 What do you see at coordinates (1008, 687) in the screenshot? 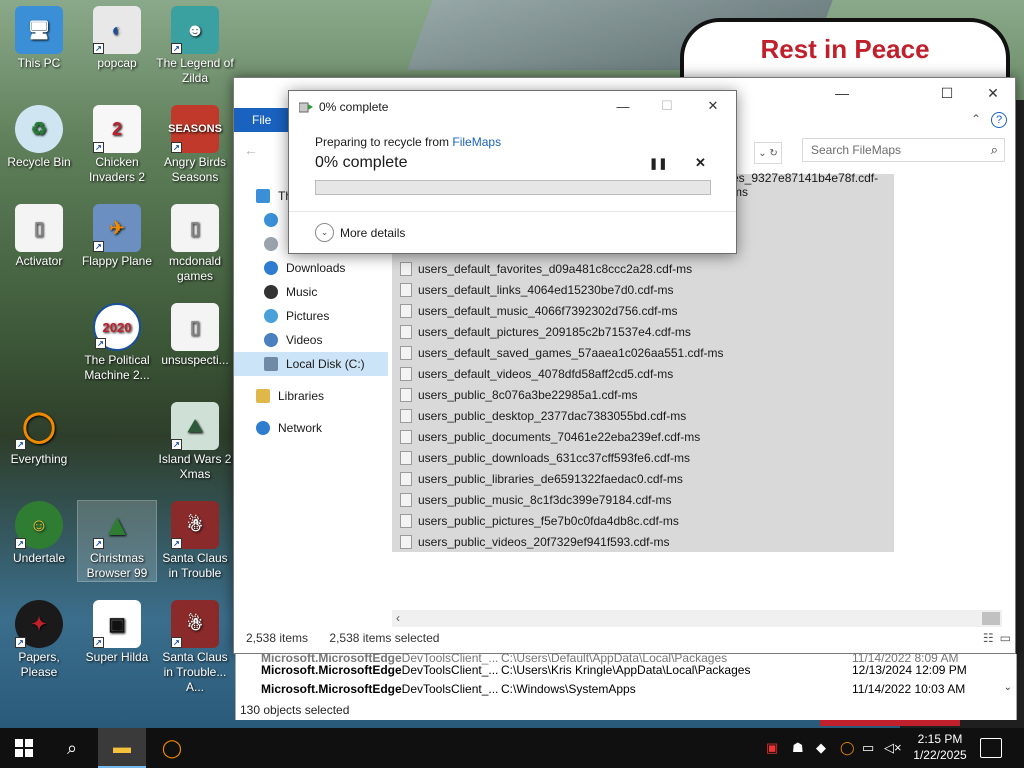
I see `scroll-down-icon: ⌄` at bounding box center [1008, 687].